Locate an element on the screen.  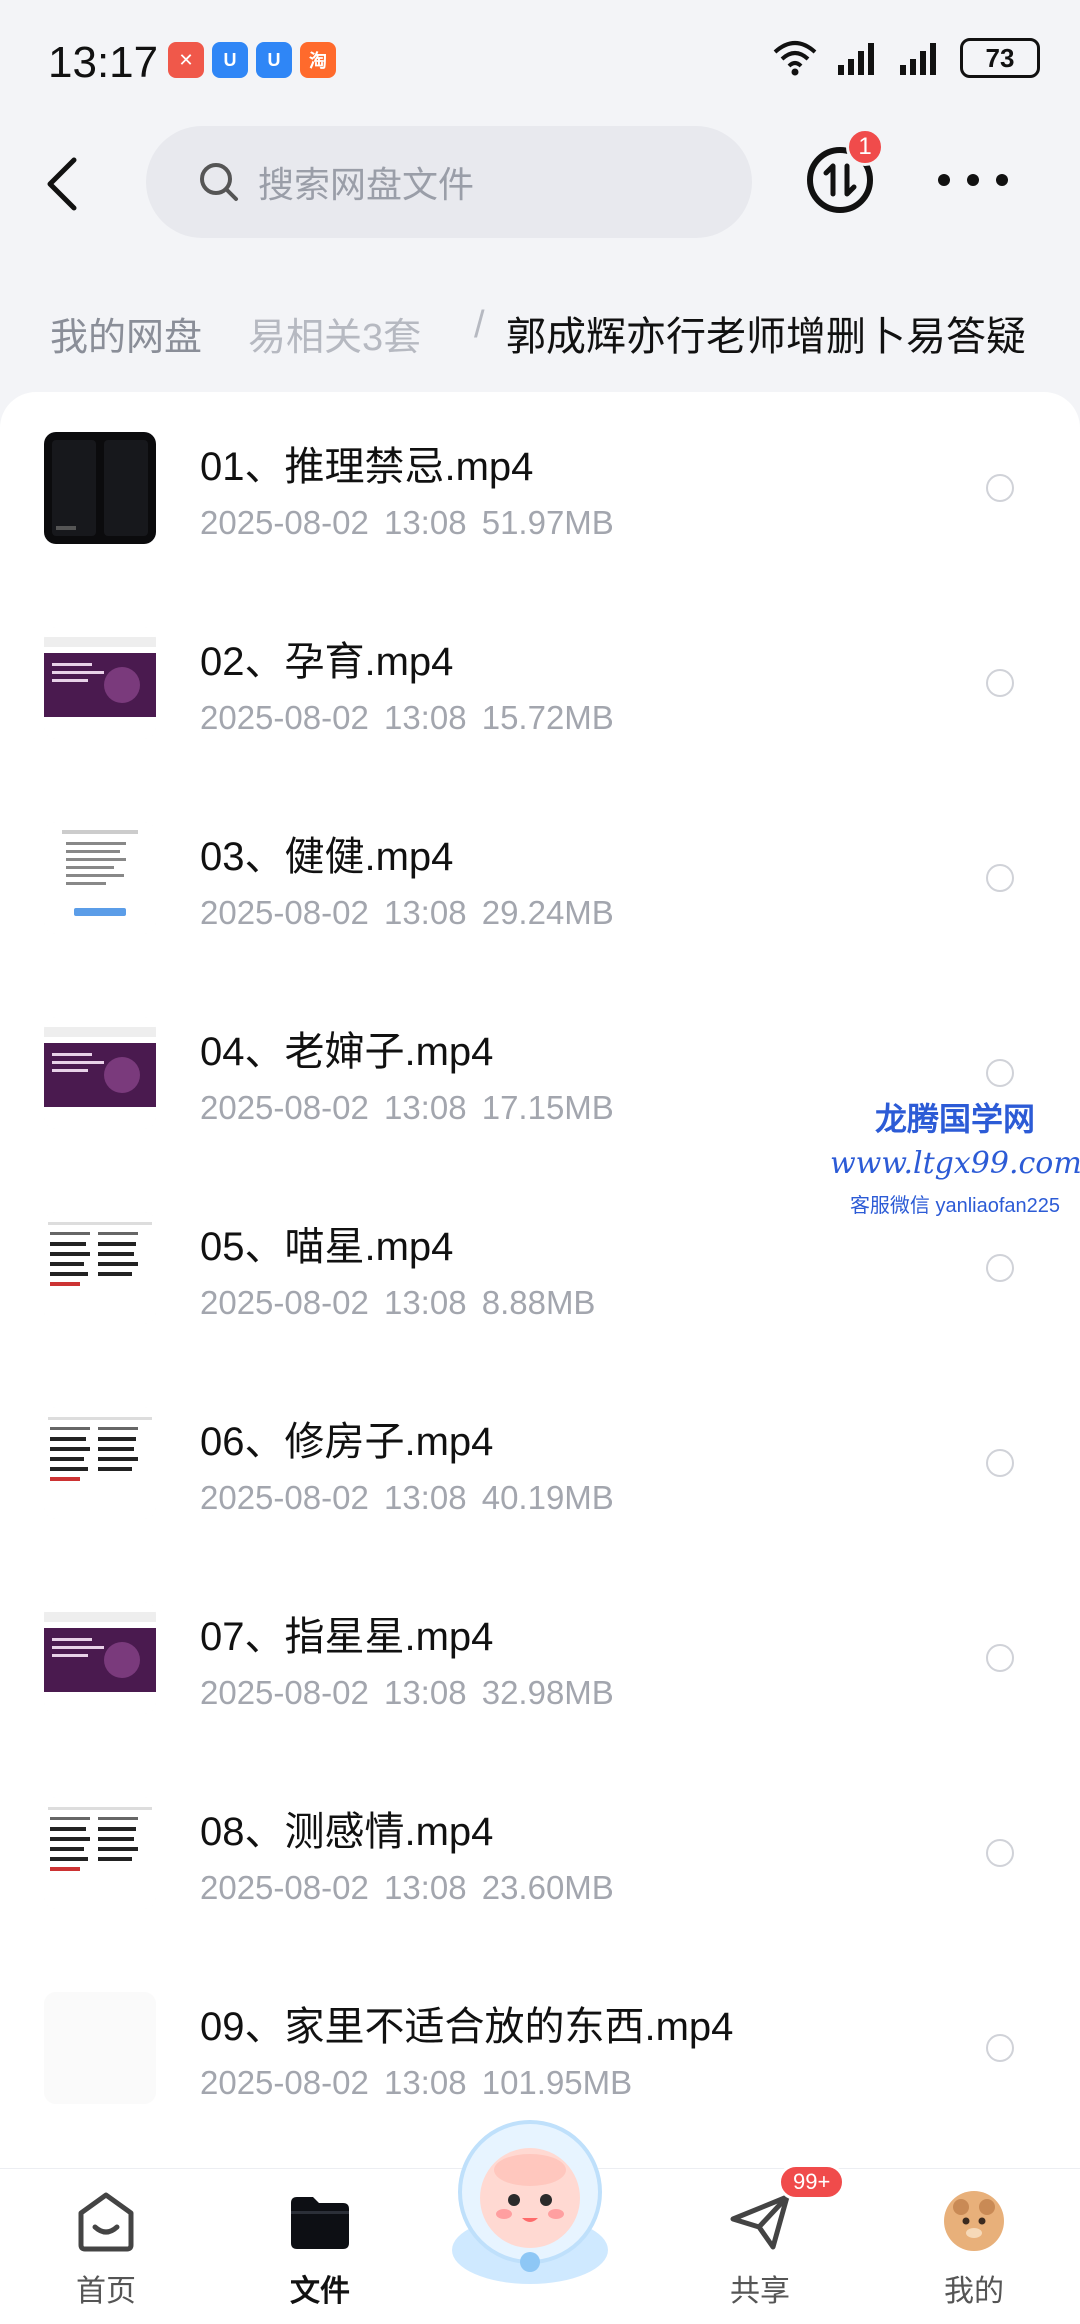
nav-home-label: 首页 is located at coordinates (106, 2291).